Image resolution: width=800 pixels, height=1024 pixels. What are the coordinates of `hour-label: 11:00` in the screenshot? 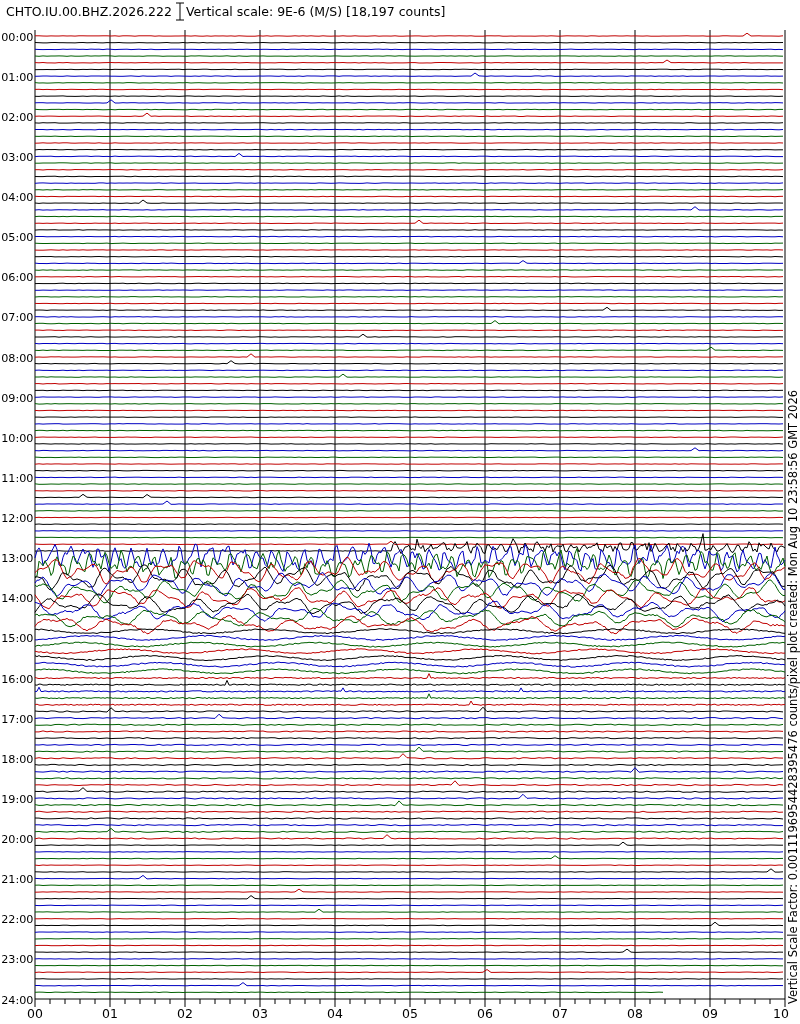 It's located at (17, 478).